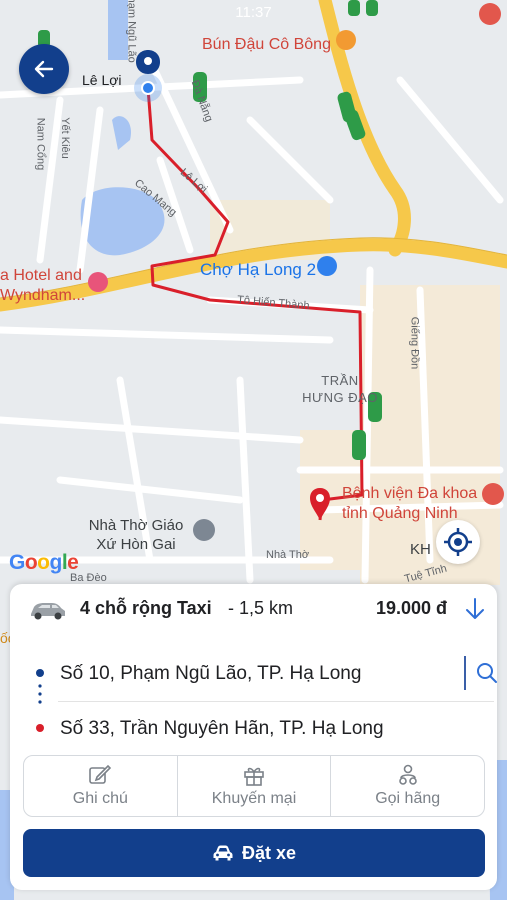 This screenshot has height=900, width=507. I want to click on car-front-icon, so click(223, 853).